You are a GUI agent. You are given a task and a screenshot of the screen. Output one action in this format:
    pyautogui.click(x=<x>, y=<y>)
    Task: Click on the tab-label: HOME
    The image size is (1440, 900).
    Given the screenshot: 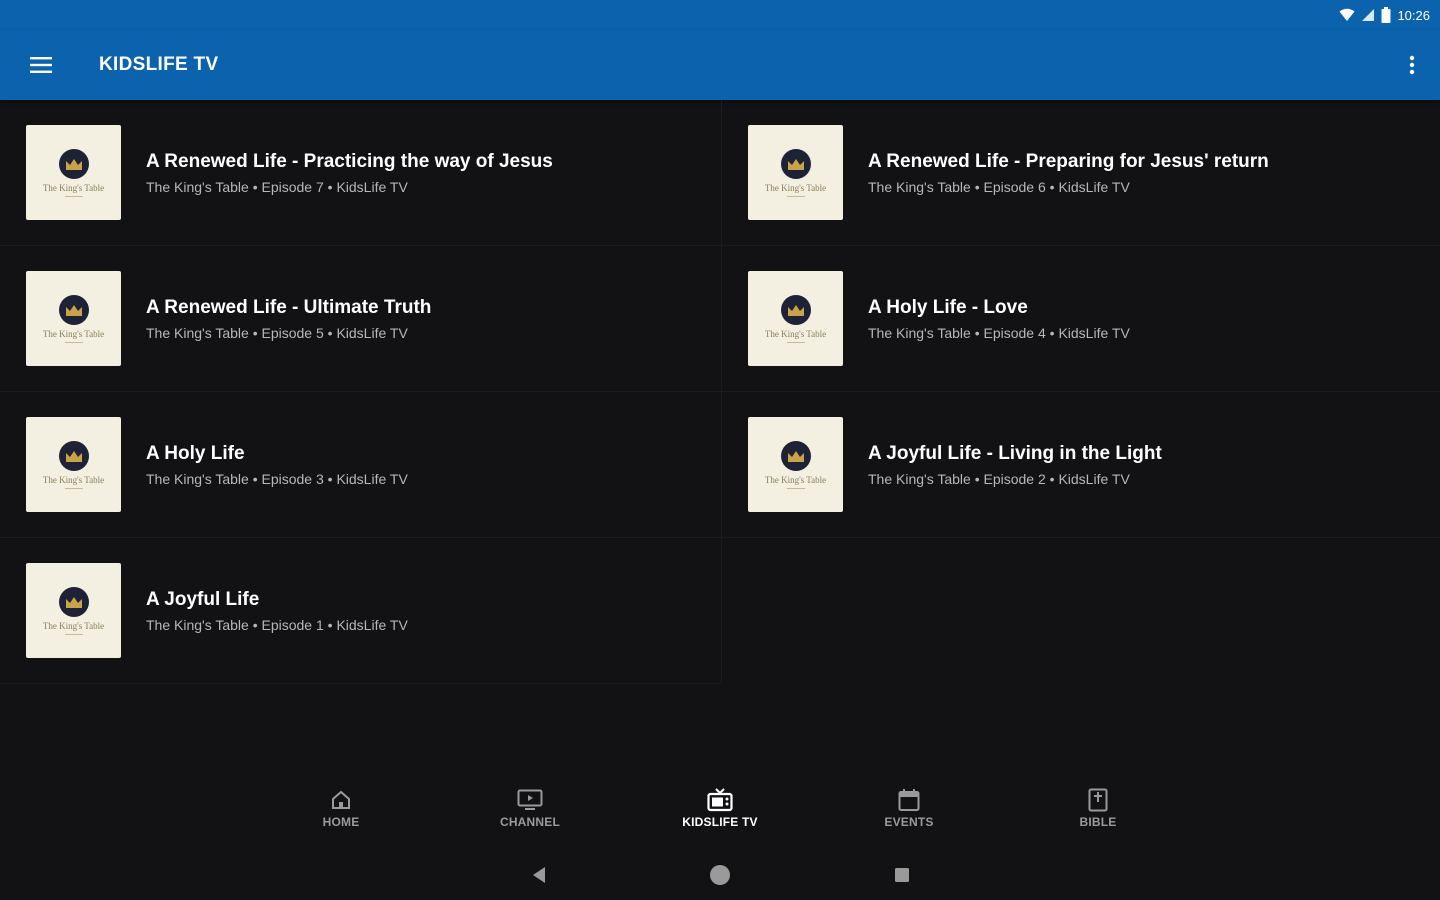 What is the action you would take?
    pyautogui.click(x=341, y=822)
    